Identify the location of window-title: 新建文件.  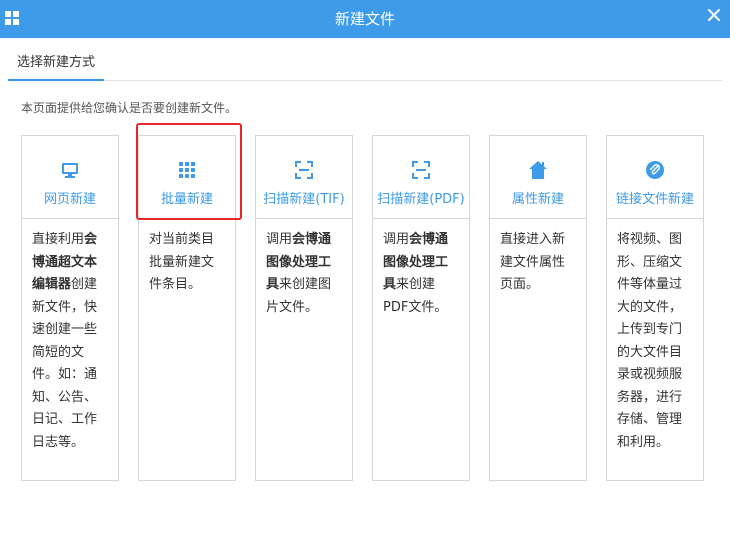
(364, 19).